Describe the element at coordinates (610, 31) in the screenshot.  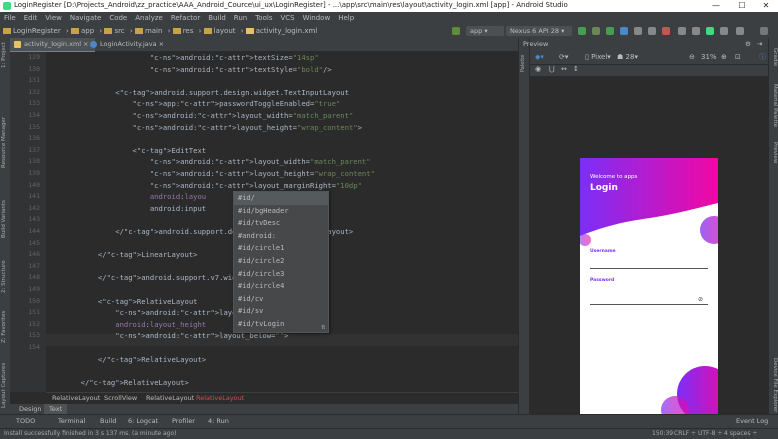
I see `debug-icon` at that location.